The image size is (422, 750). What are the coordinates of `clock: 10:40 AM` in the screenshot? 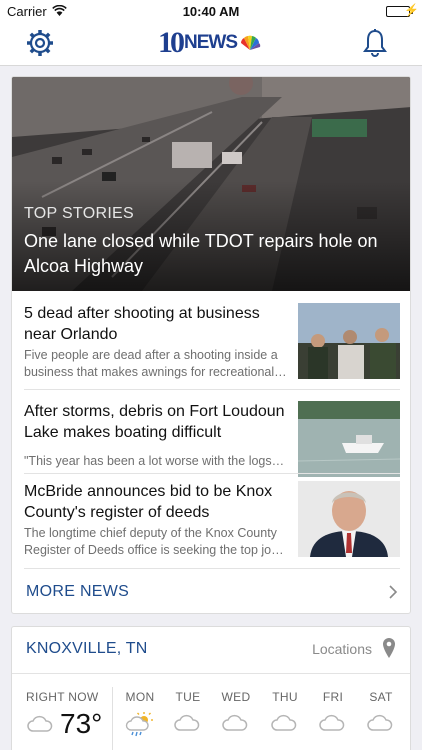 It's located at (211, 11).